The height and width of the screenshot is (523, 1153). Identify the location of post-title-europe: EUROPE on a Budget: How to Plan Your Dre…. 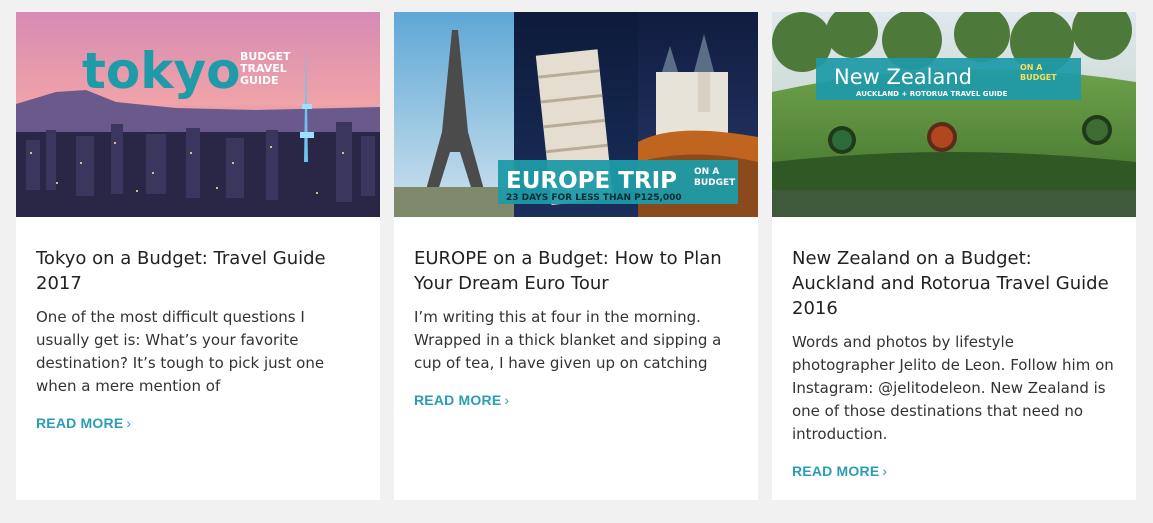
(576, 271).